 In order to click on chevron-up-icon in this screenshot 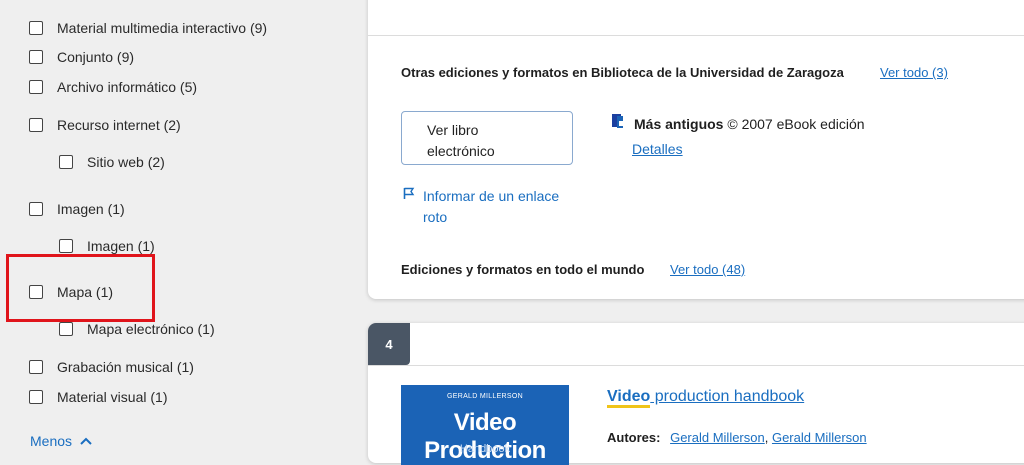, I will do `click(86, 441)`.